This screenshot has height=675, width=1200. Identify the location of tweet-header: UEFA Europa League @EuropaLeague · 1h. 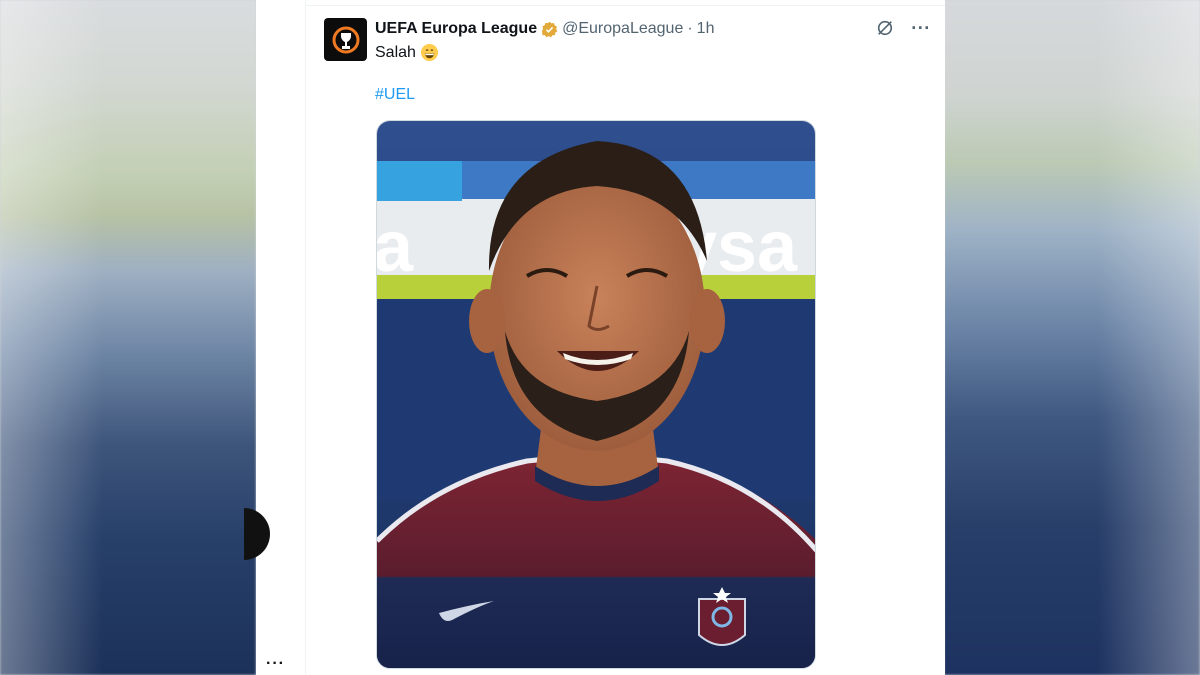
(544, 29).